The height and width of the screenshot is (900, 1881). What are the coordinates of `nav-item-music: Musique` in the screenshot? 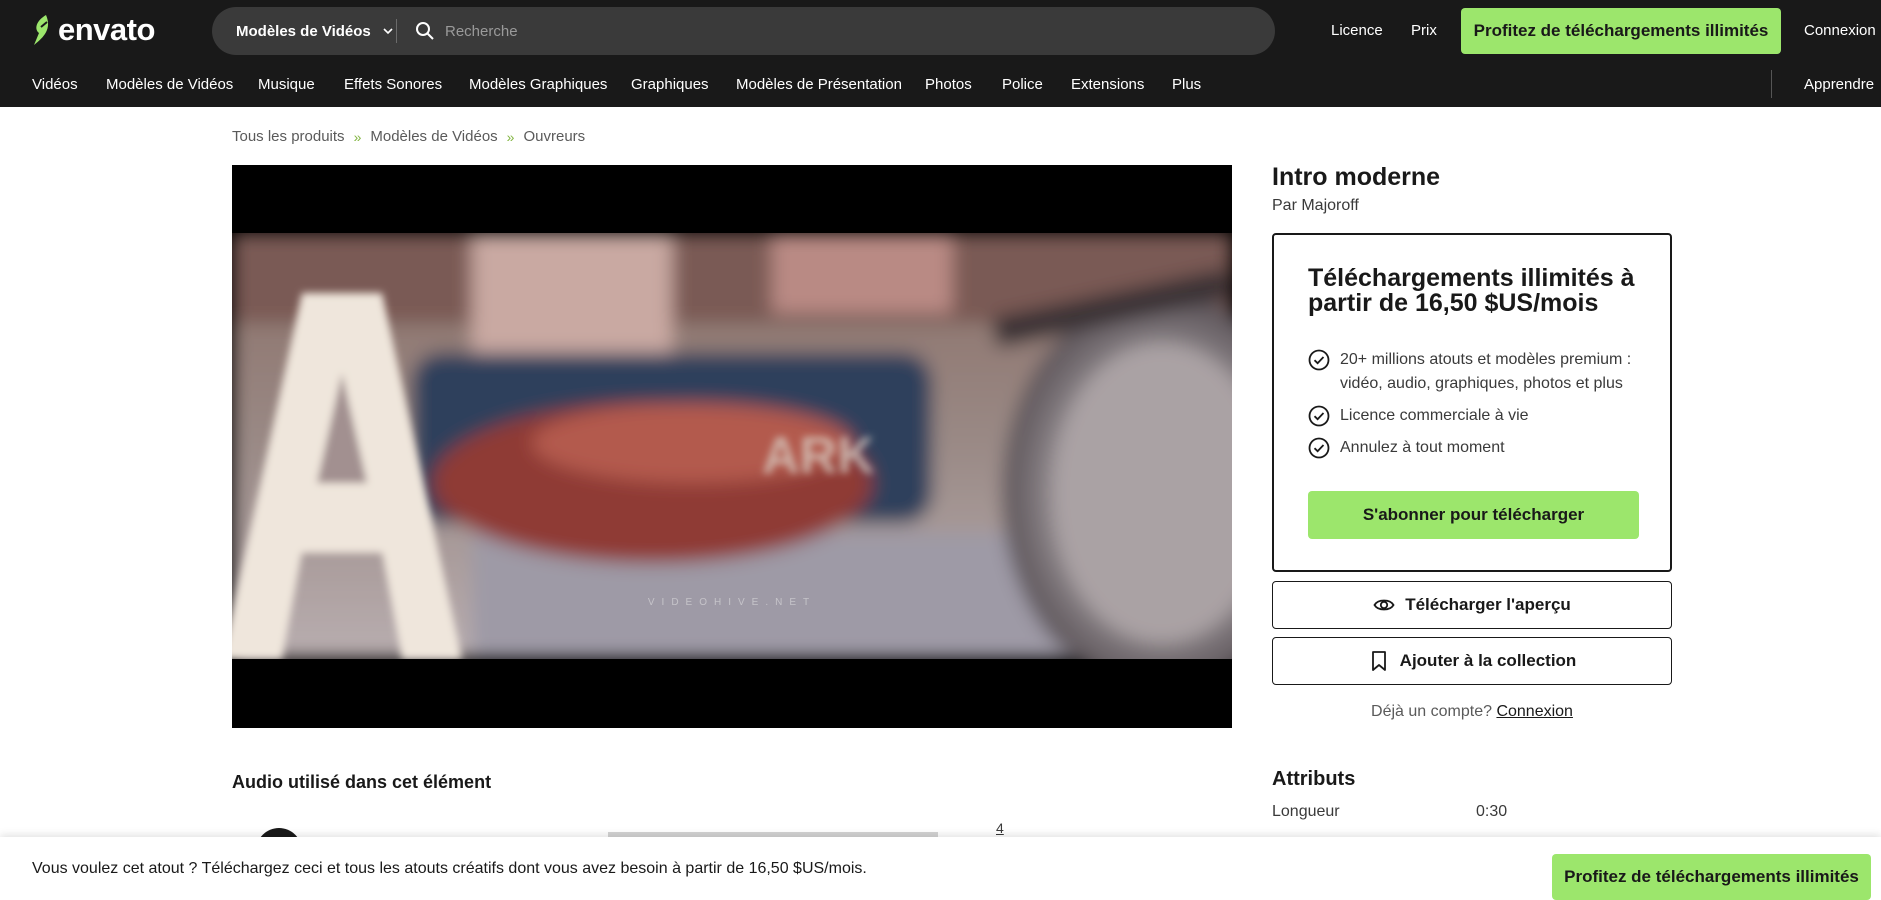 It's located at (286, 84).